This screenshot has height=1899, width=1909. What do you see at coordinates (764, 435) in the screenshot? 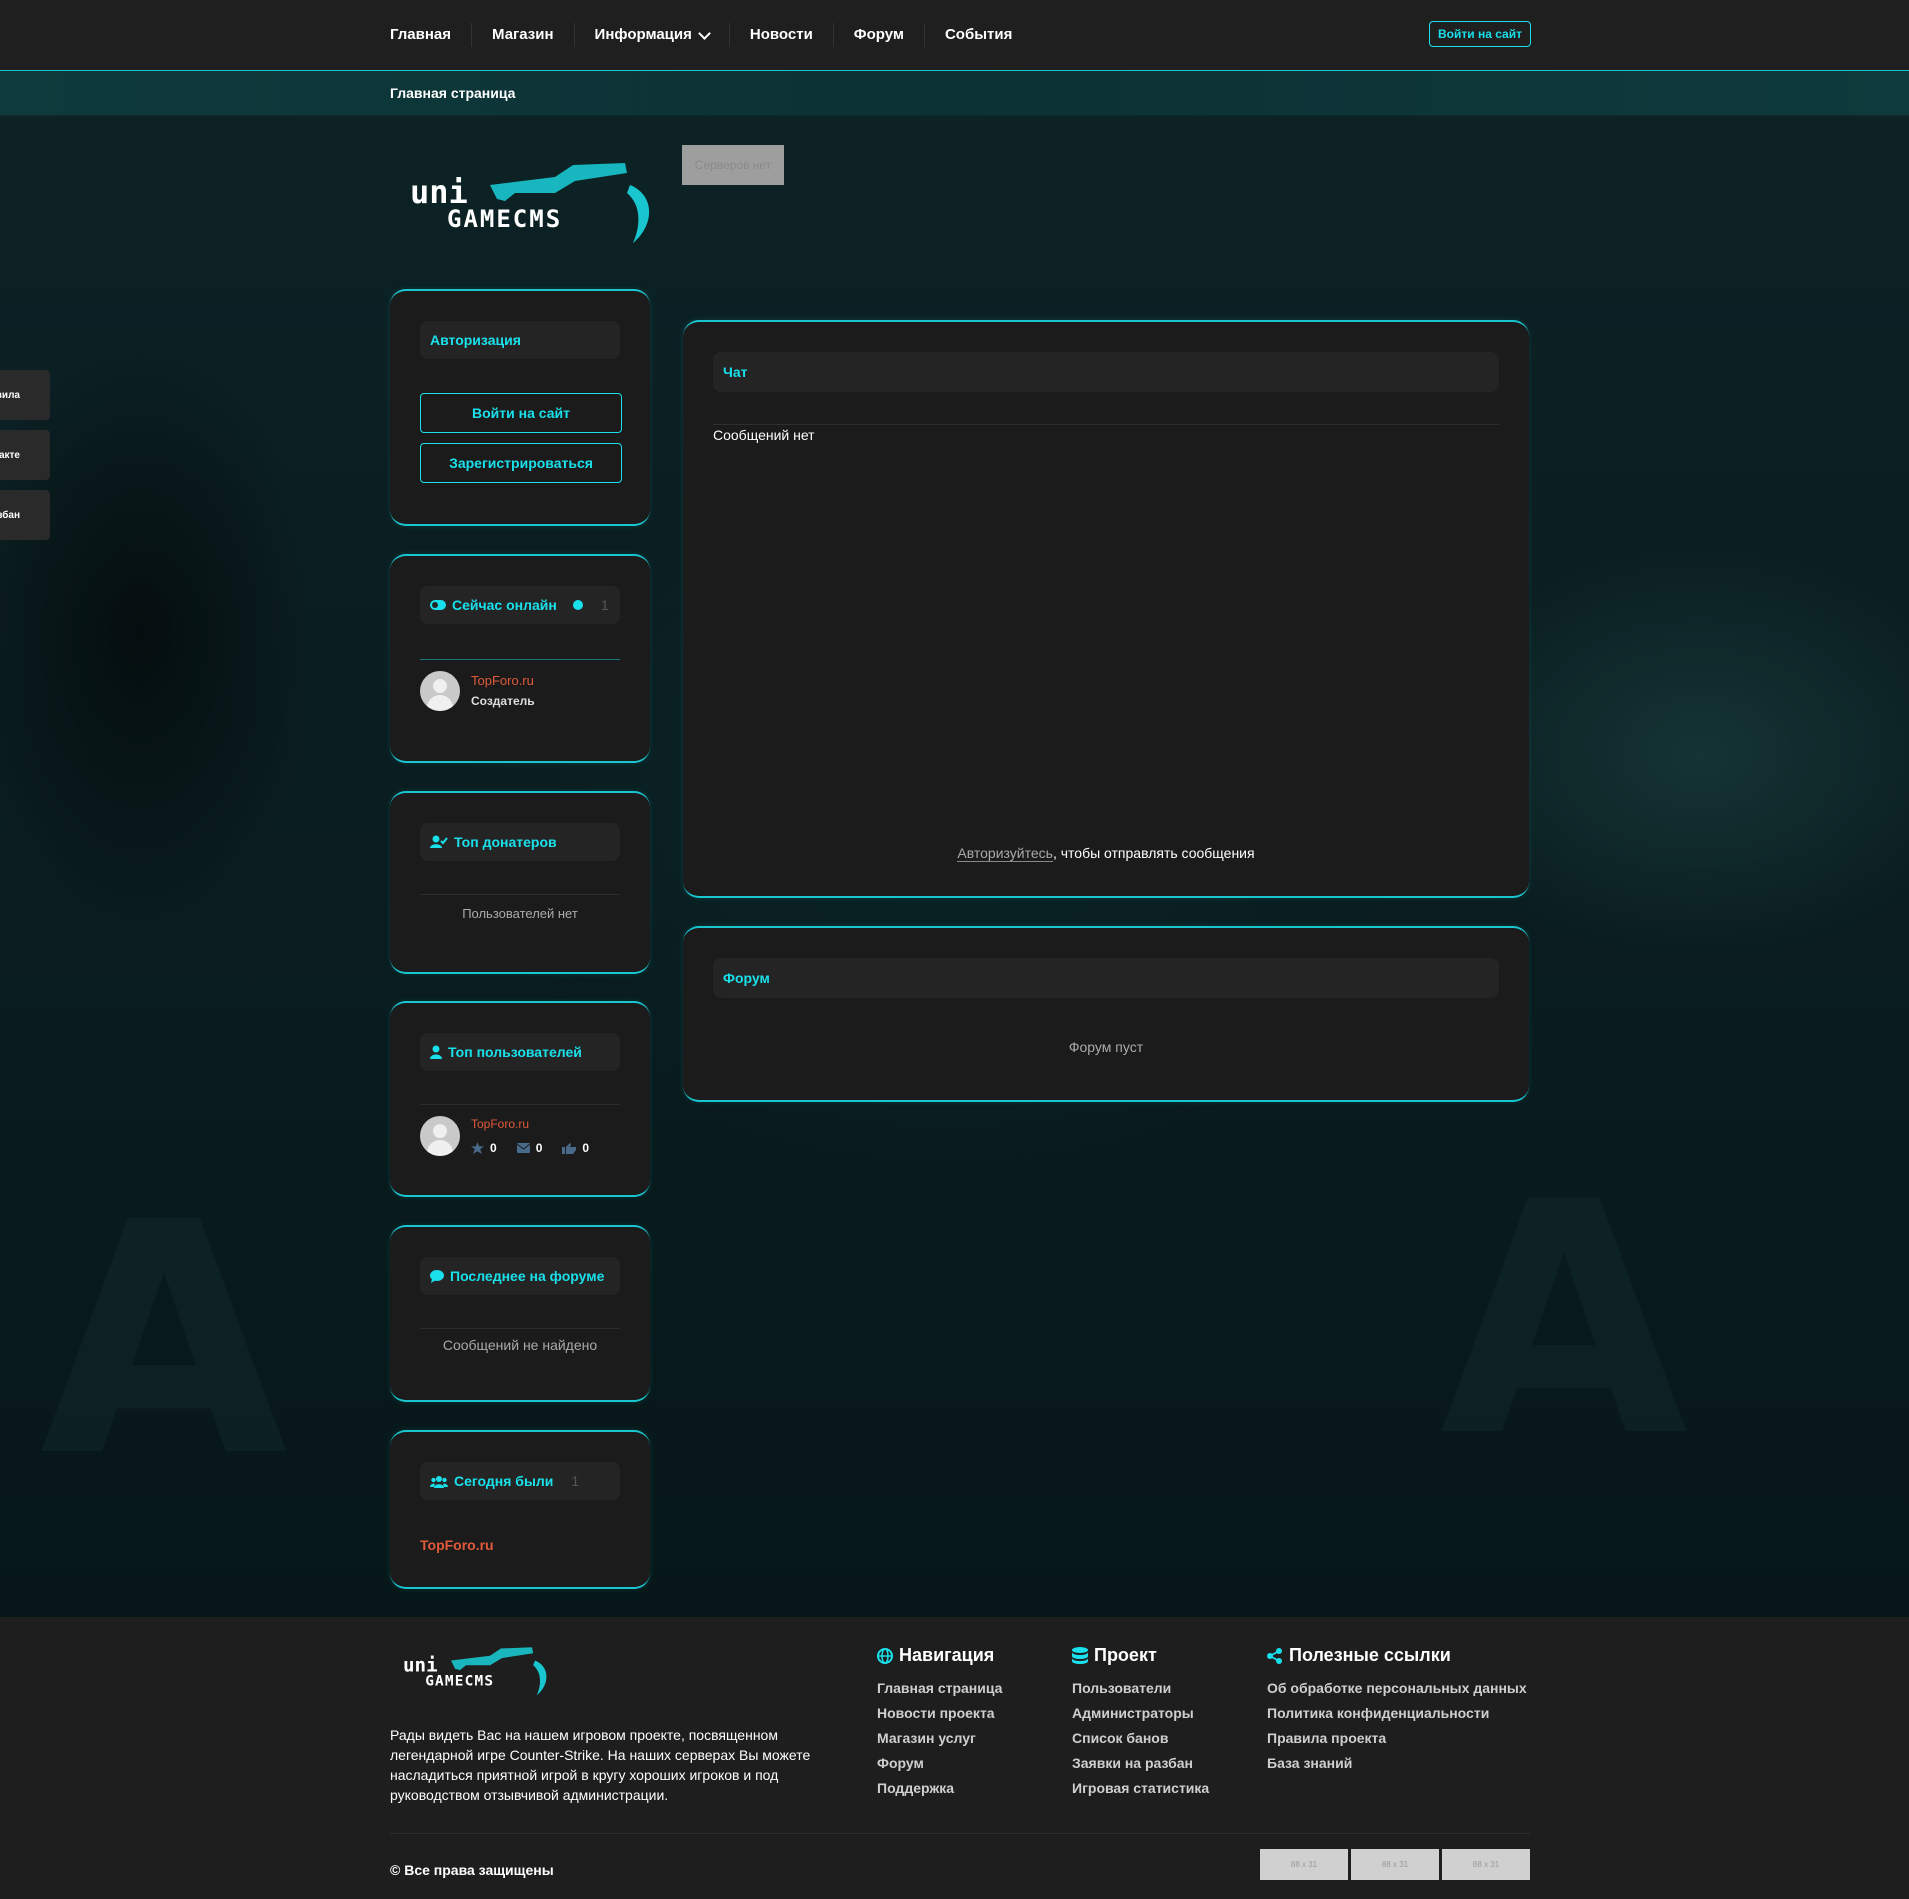
I see `chat-empty: Сообщений нет` at bounding box center [764, 435].